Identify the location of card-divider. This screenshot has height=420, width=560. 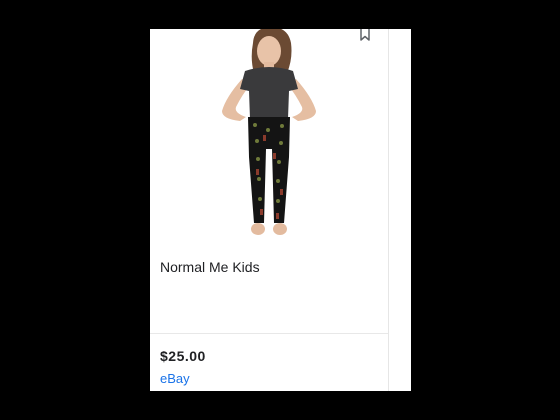
(269, 333).